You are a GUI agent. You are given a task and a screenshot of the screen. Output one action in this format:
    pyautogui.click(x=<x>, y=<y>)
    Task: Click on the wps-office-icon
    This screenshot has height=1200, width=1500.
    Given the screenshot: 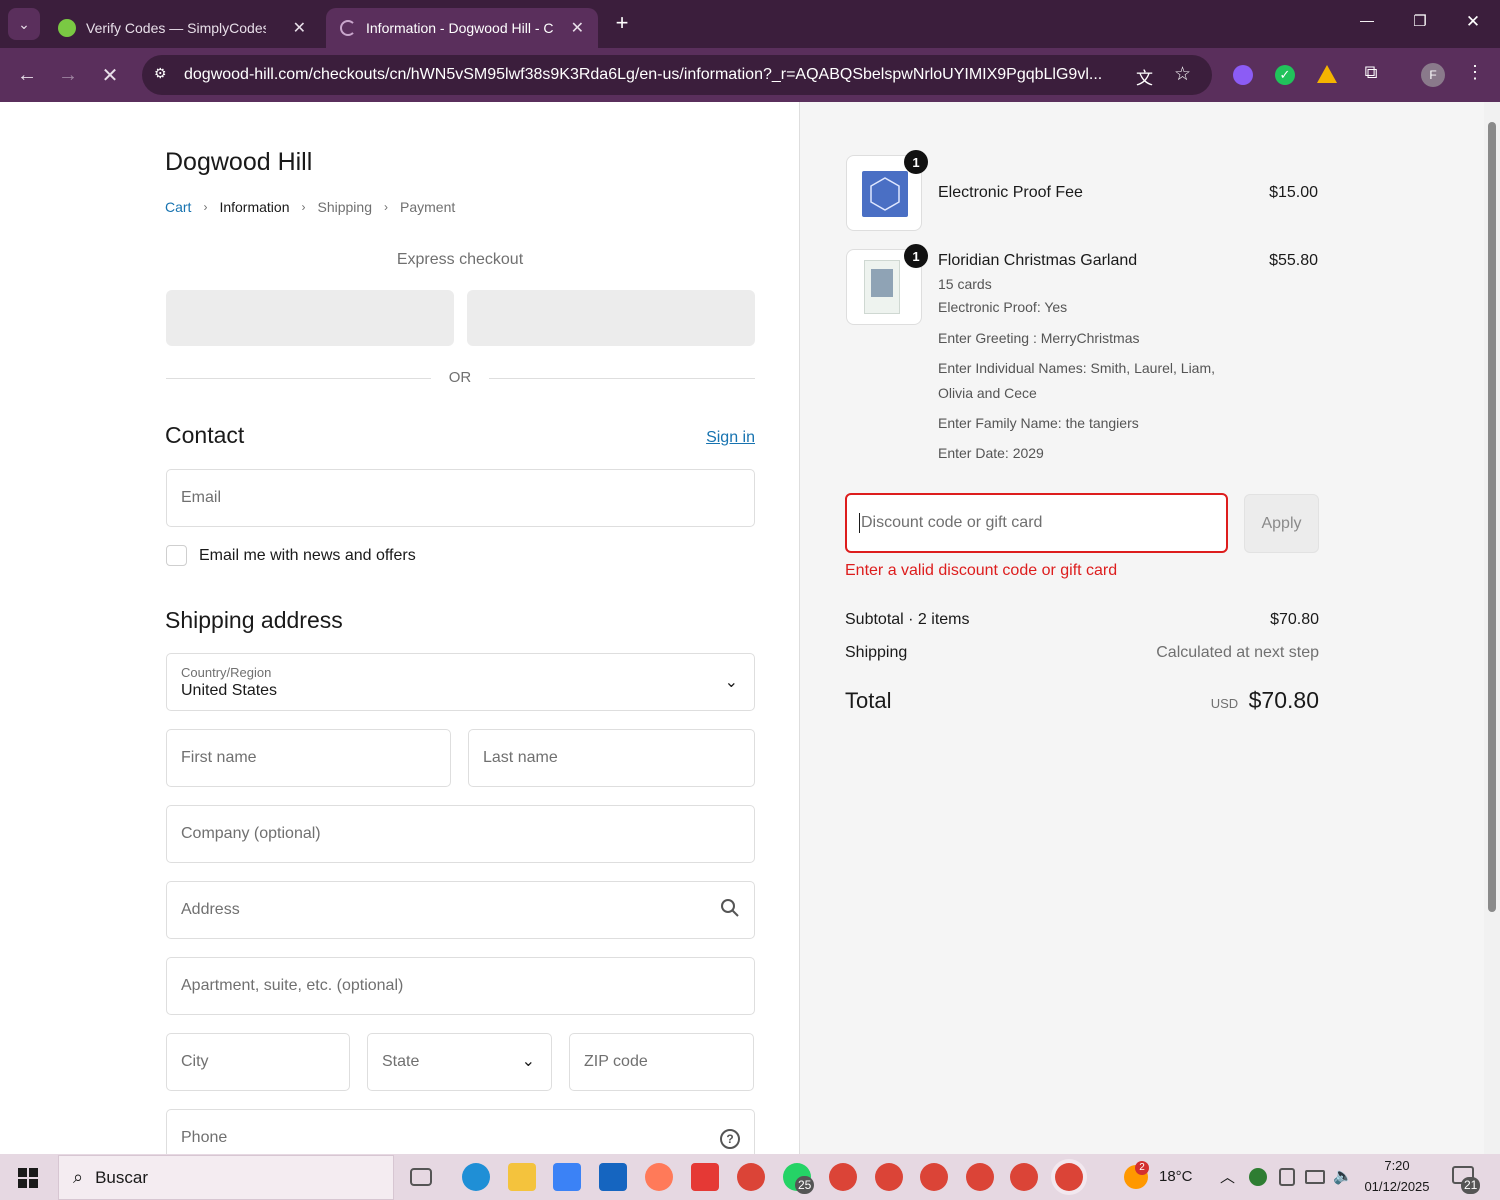 What is the action you would take?
    pyautogui.click(x=705, y=1177)
    